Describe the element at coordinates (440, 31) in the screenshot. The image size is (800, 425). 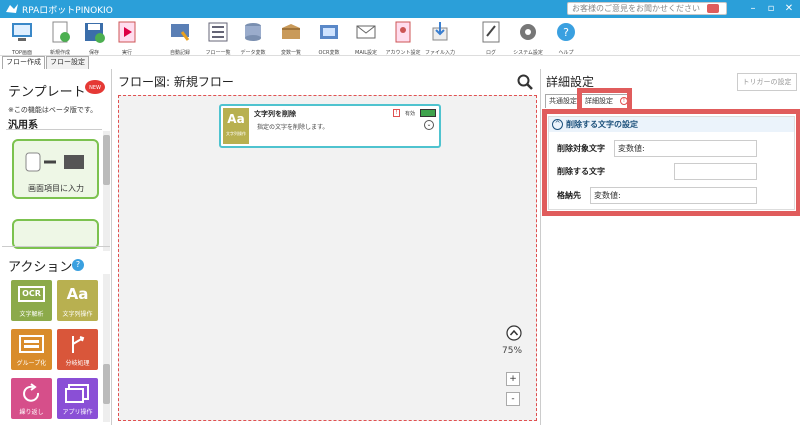
I see `file-input-icon` at that location.